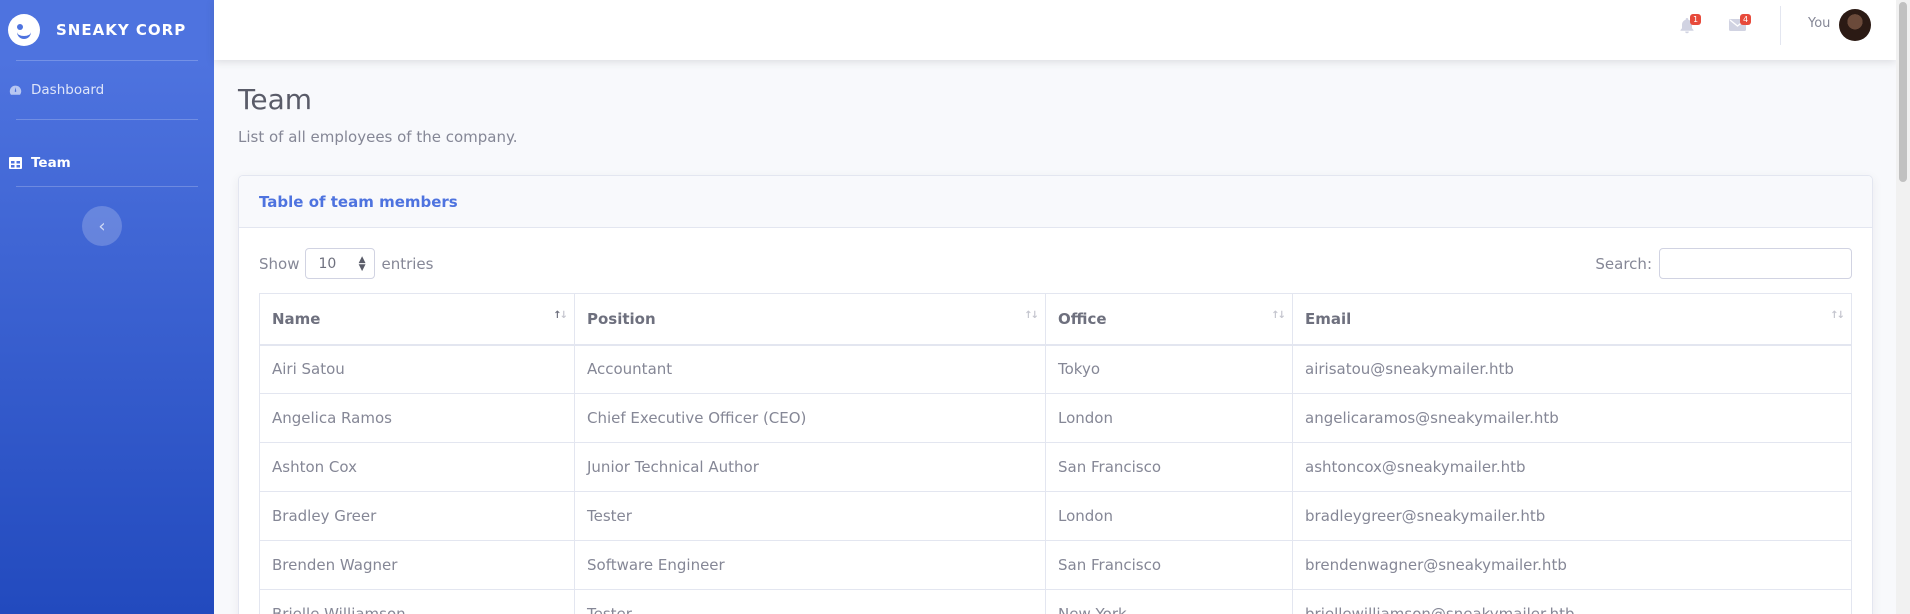 The height and width of the screenshot is (614, 1910). Describe the element at coordinates (378, 137) in the screenshot. I see `page-subtitle: List of all employees of the company.` at that location.